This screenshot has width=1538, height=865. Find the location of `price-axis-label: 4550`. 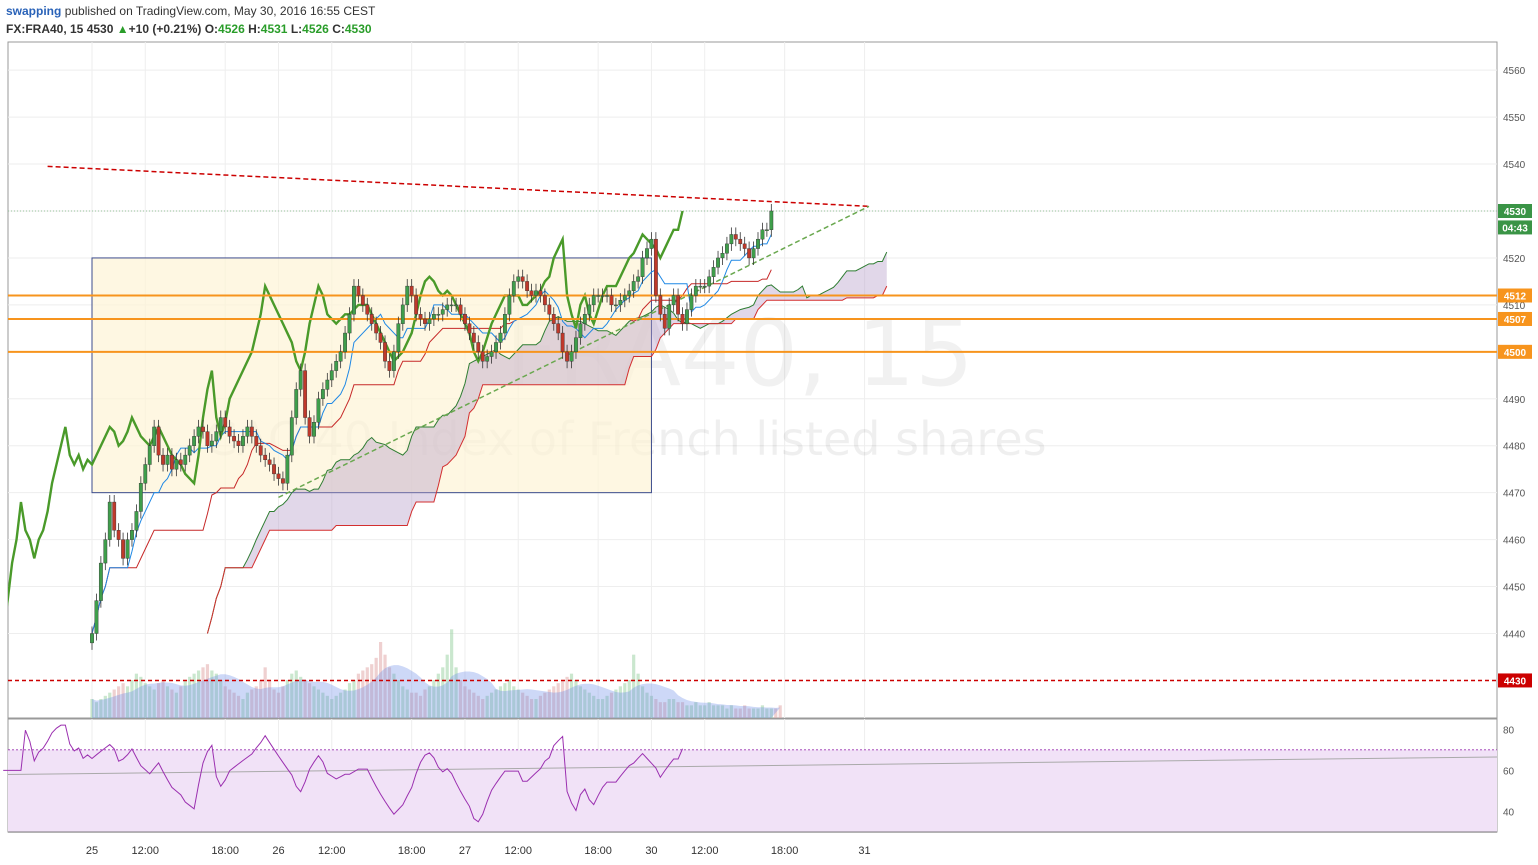

price-axis-label: 4550 is located at coordinates (1514, 118).